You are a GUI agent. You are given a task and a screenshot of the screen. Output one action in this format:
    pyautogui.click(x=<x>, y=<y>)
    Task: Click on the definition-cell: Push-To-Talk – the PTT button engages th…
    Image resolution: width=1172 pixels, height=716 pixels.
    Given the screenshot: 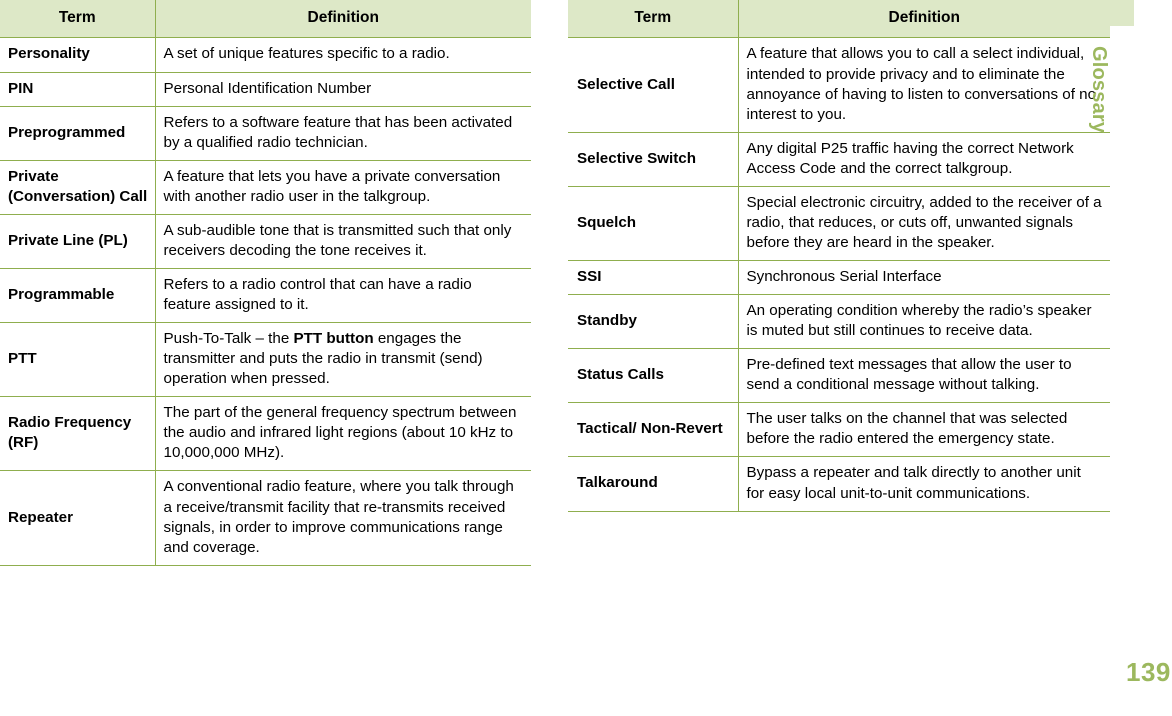 What is the action you would take?
    pyautogui.click(x=343, y=360)
    